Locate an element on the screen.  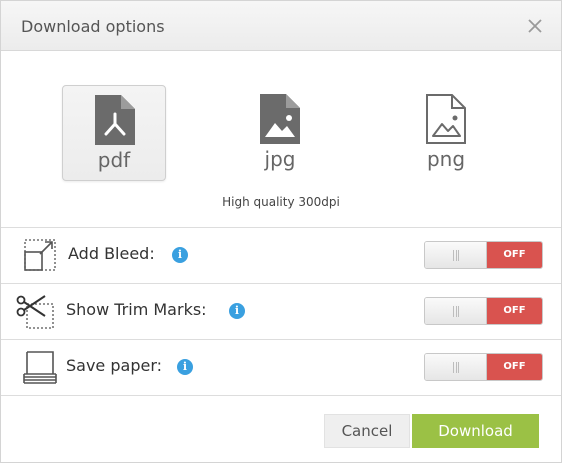
download-button: Download is located at coordinates (475, 431).